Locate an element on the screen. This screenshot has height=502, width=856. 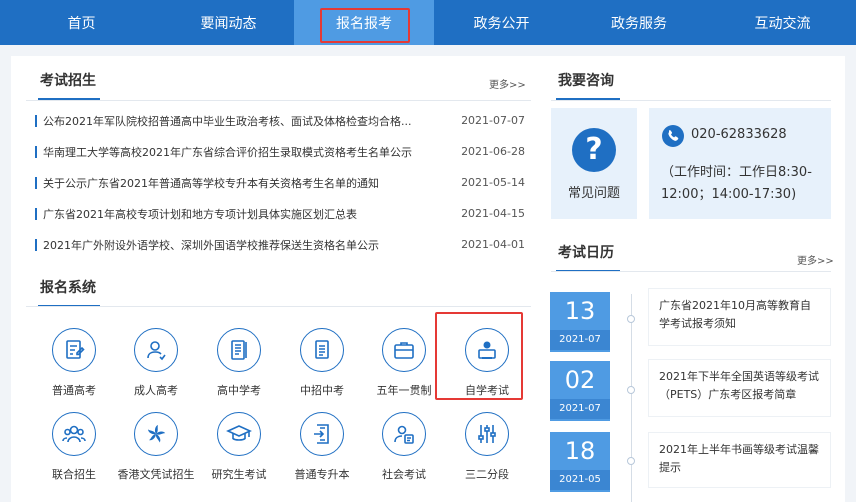
service-social-exam: 社会考试 is located at coordinates (404, 447).